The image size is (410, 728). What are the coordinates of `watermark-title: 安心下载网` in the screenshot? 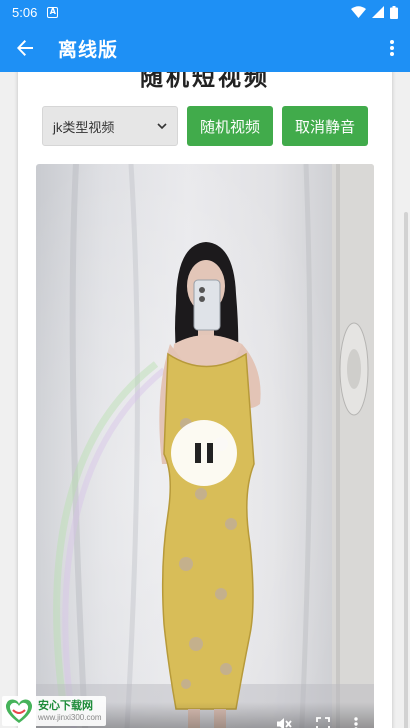 It's located at (65, 705).